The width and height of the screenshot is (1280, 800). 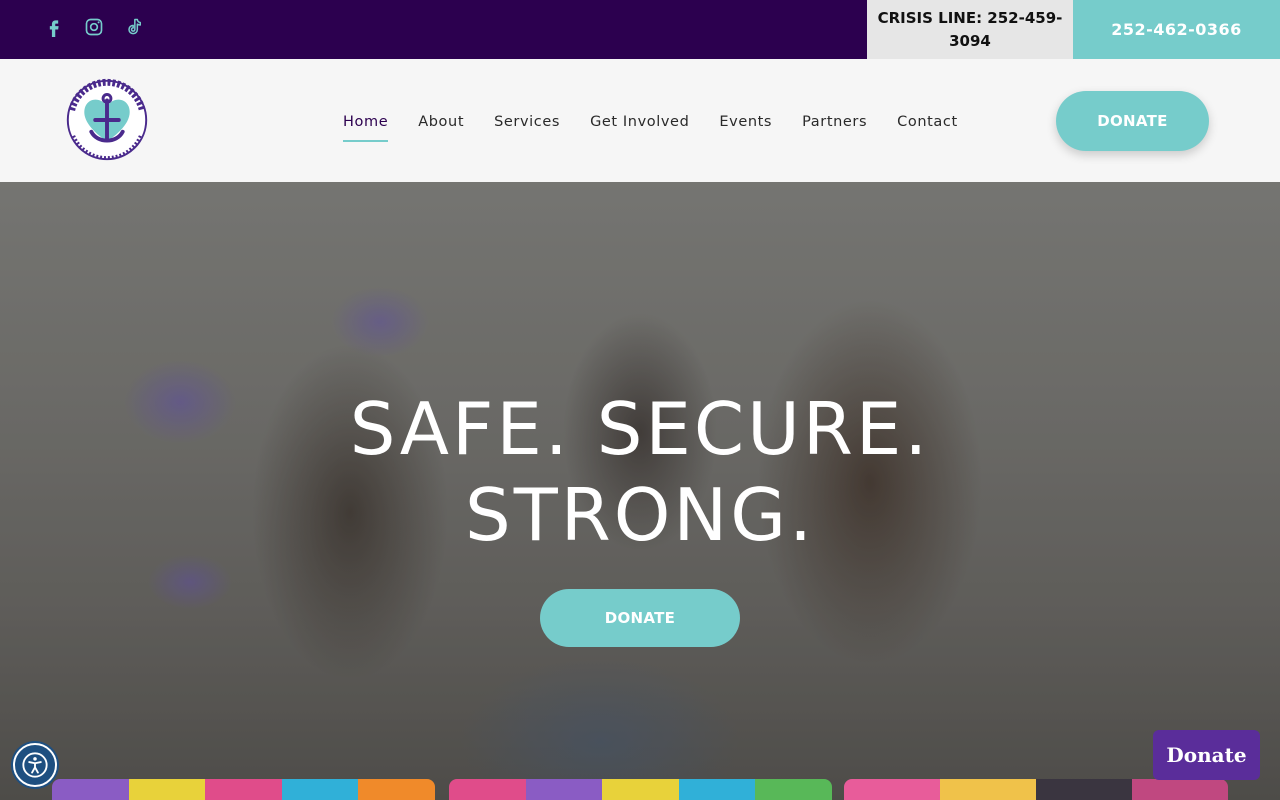 I want to click on floating-donate-label: Donate, so click(x=1206, y=755).